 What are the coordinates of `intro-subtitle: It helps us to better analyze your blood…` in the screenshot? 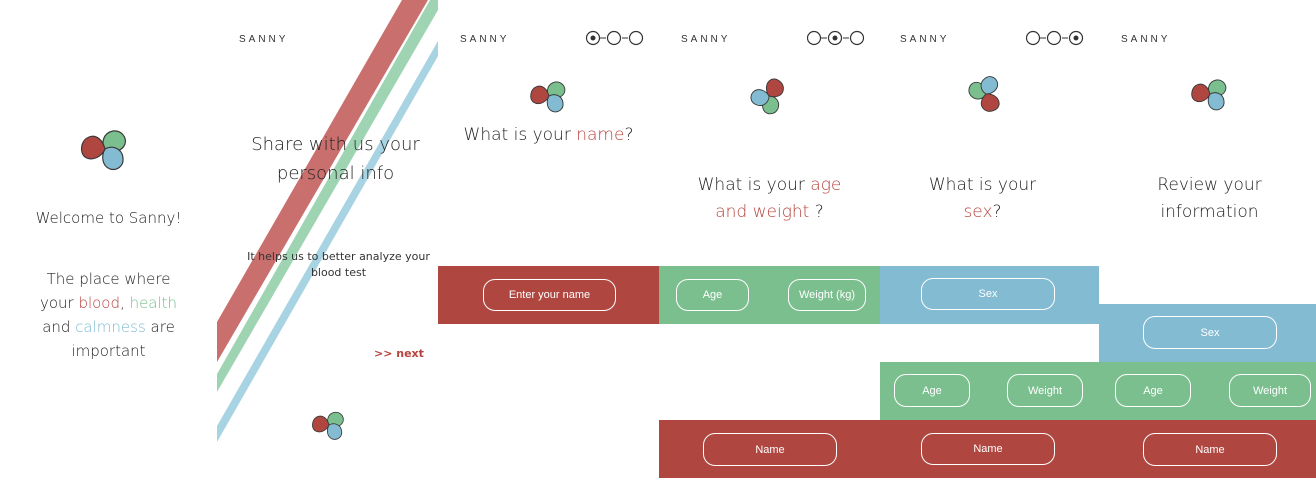 It's located at (338, 264).